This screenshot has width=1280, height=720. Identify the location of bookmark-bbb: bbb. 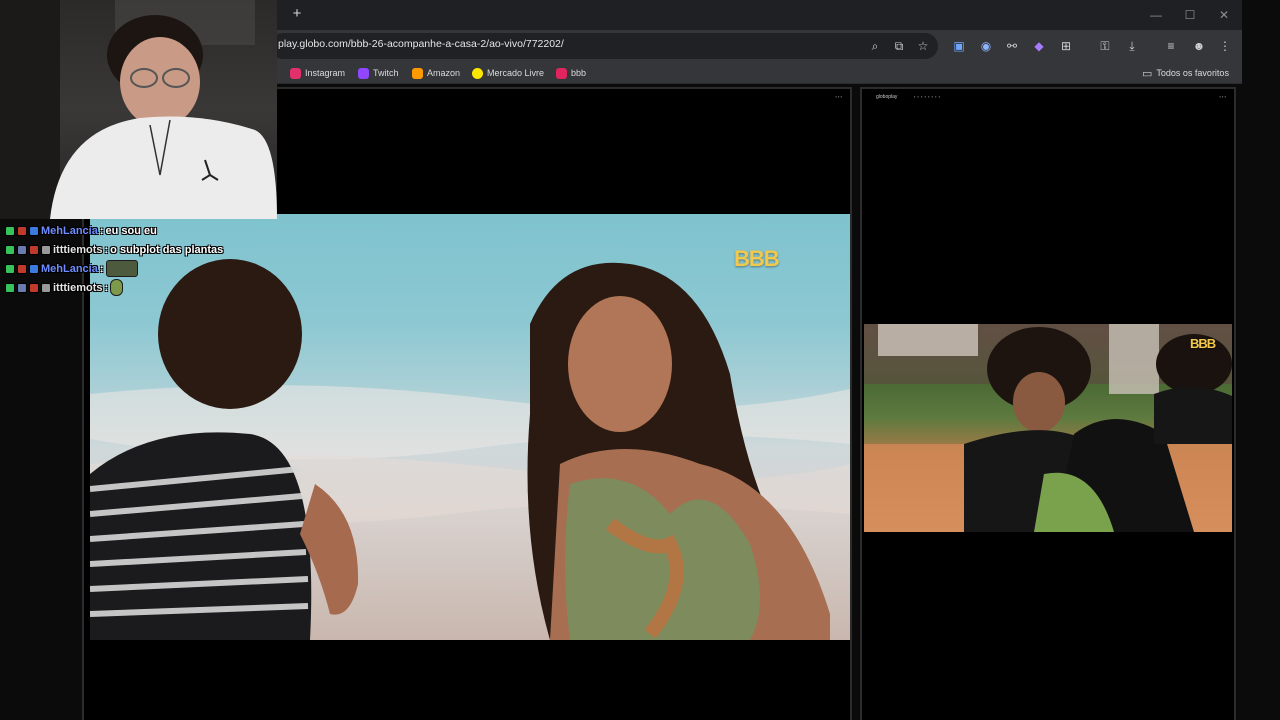
(571, 73).